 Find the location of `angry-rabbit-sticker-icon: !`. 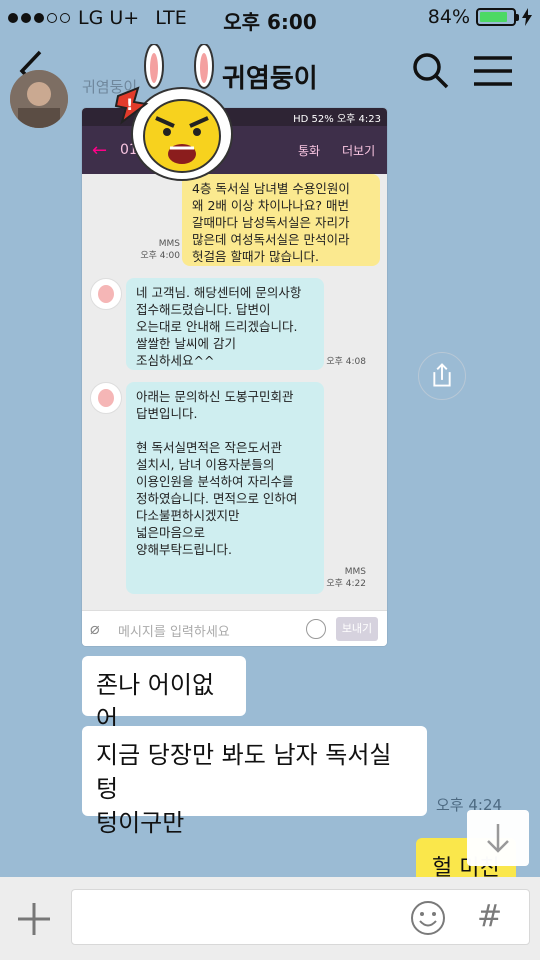

angry-rabbit-sticker-icon: ! is located at coordinates (173, 112).